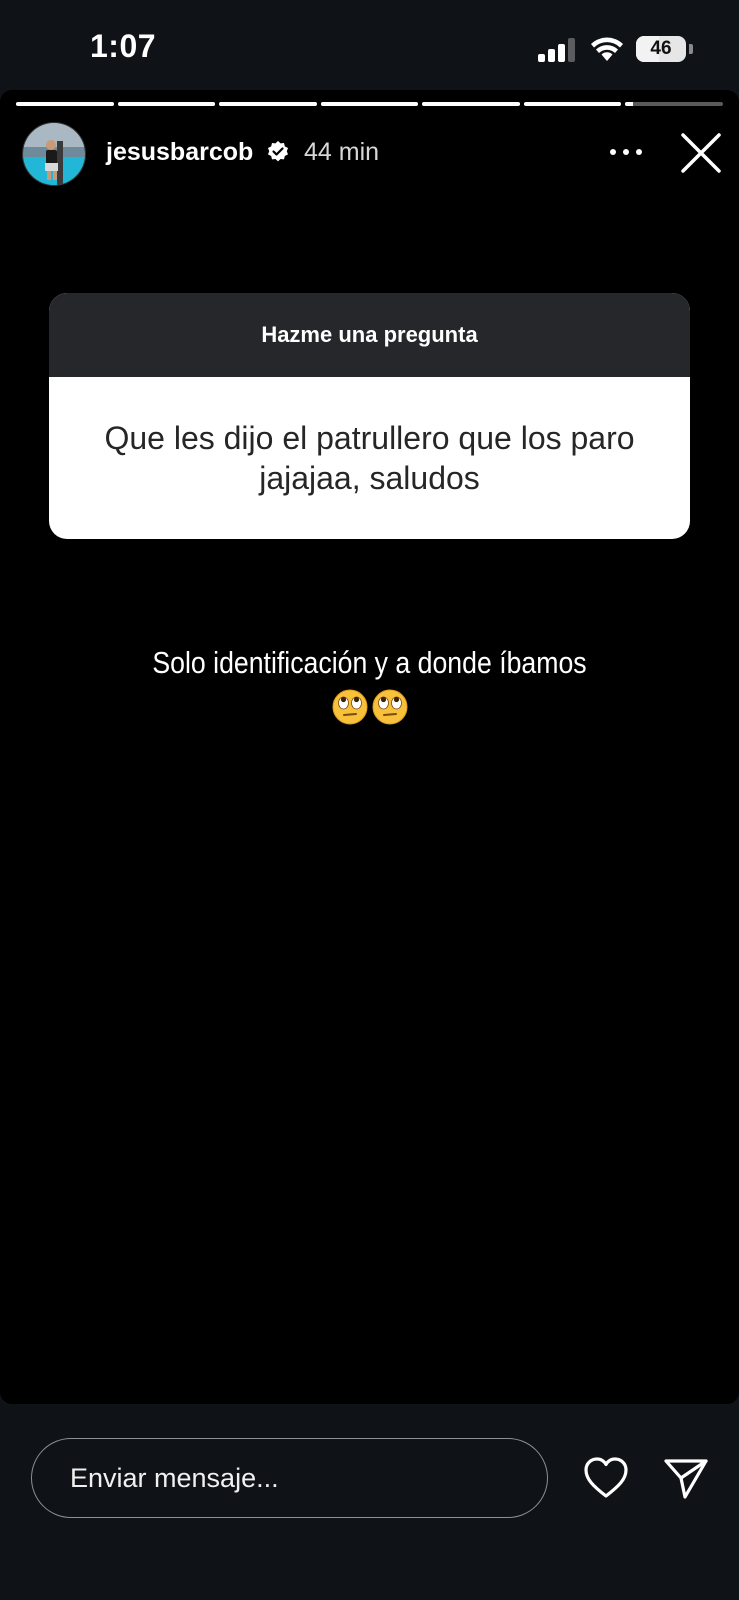  I want to click on battery-indicator: 46, so click(661, 49).